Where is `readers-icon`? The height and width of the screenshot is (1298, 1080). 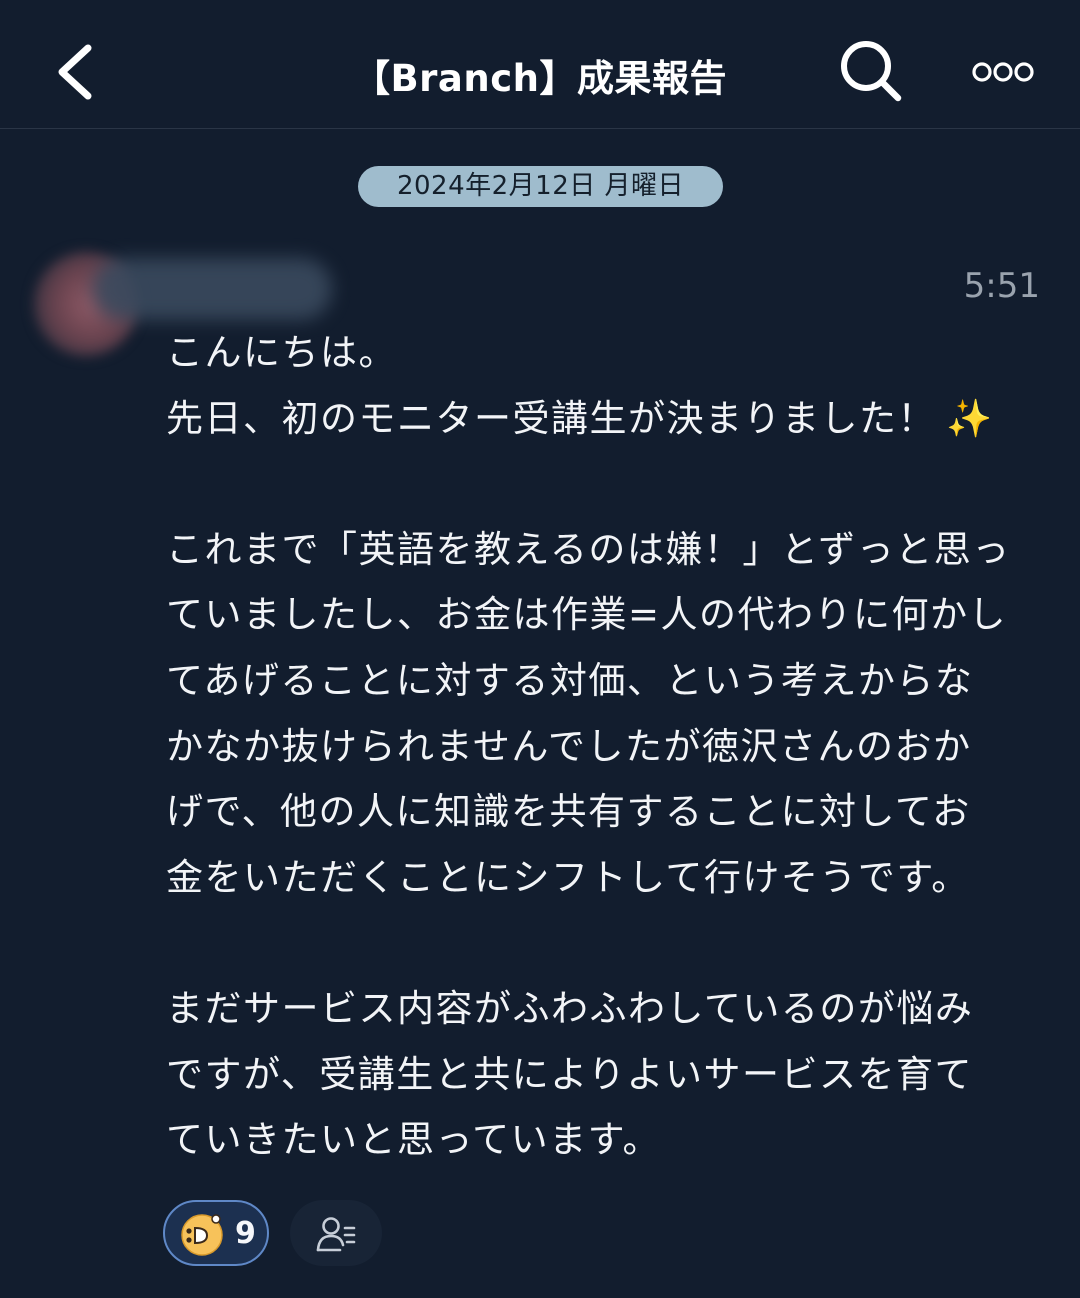
readers-icon is located at coordinates (336, 1234).